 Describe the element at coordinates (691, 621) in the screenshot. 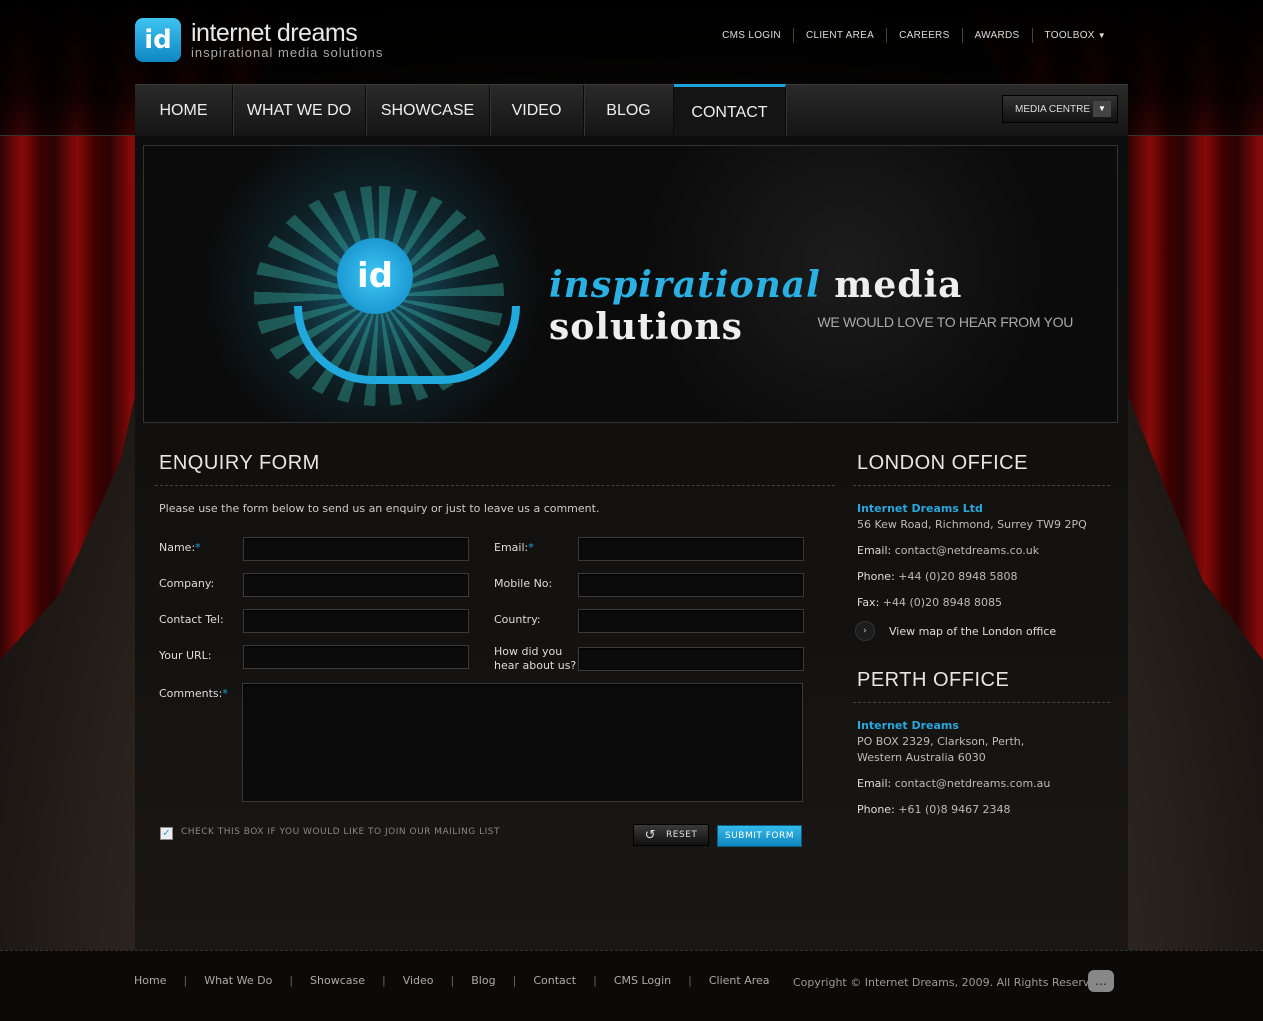

I see `country-input` at that location.